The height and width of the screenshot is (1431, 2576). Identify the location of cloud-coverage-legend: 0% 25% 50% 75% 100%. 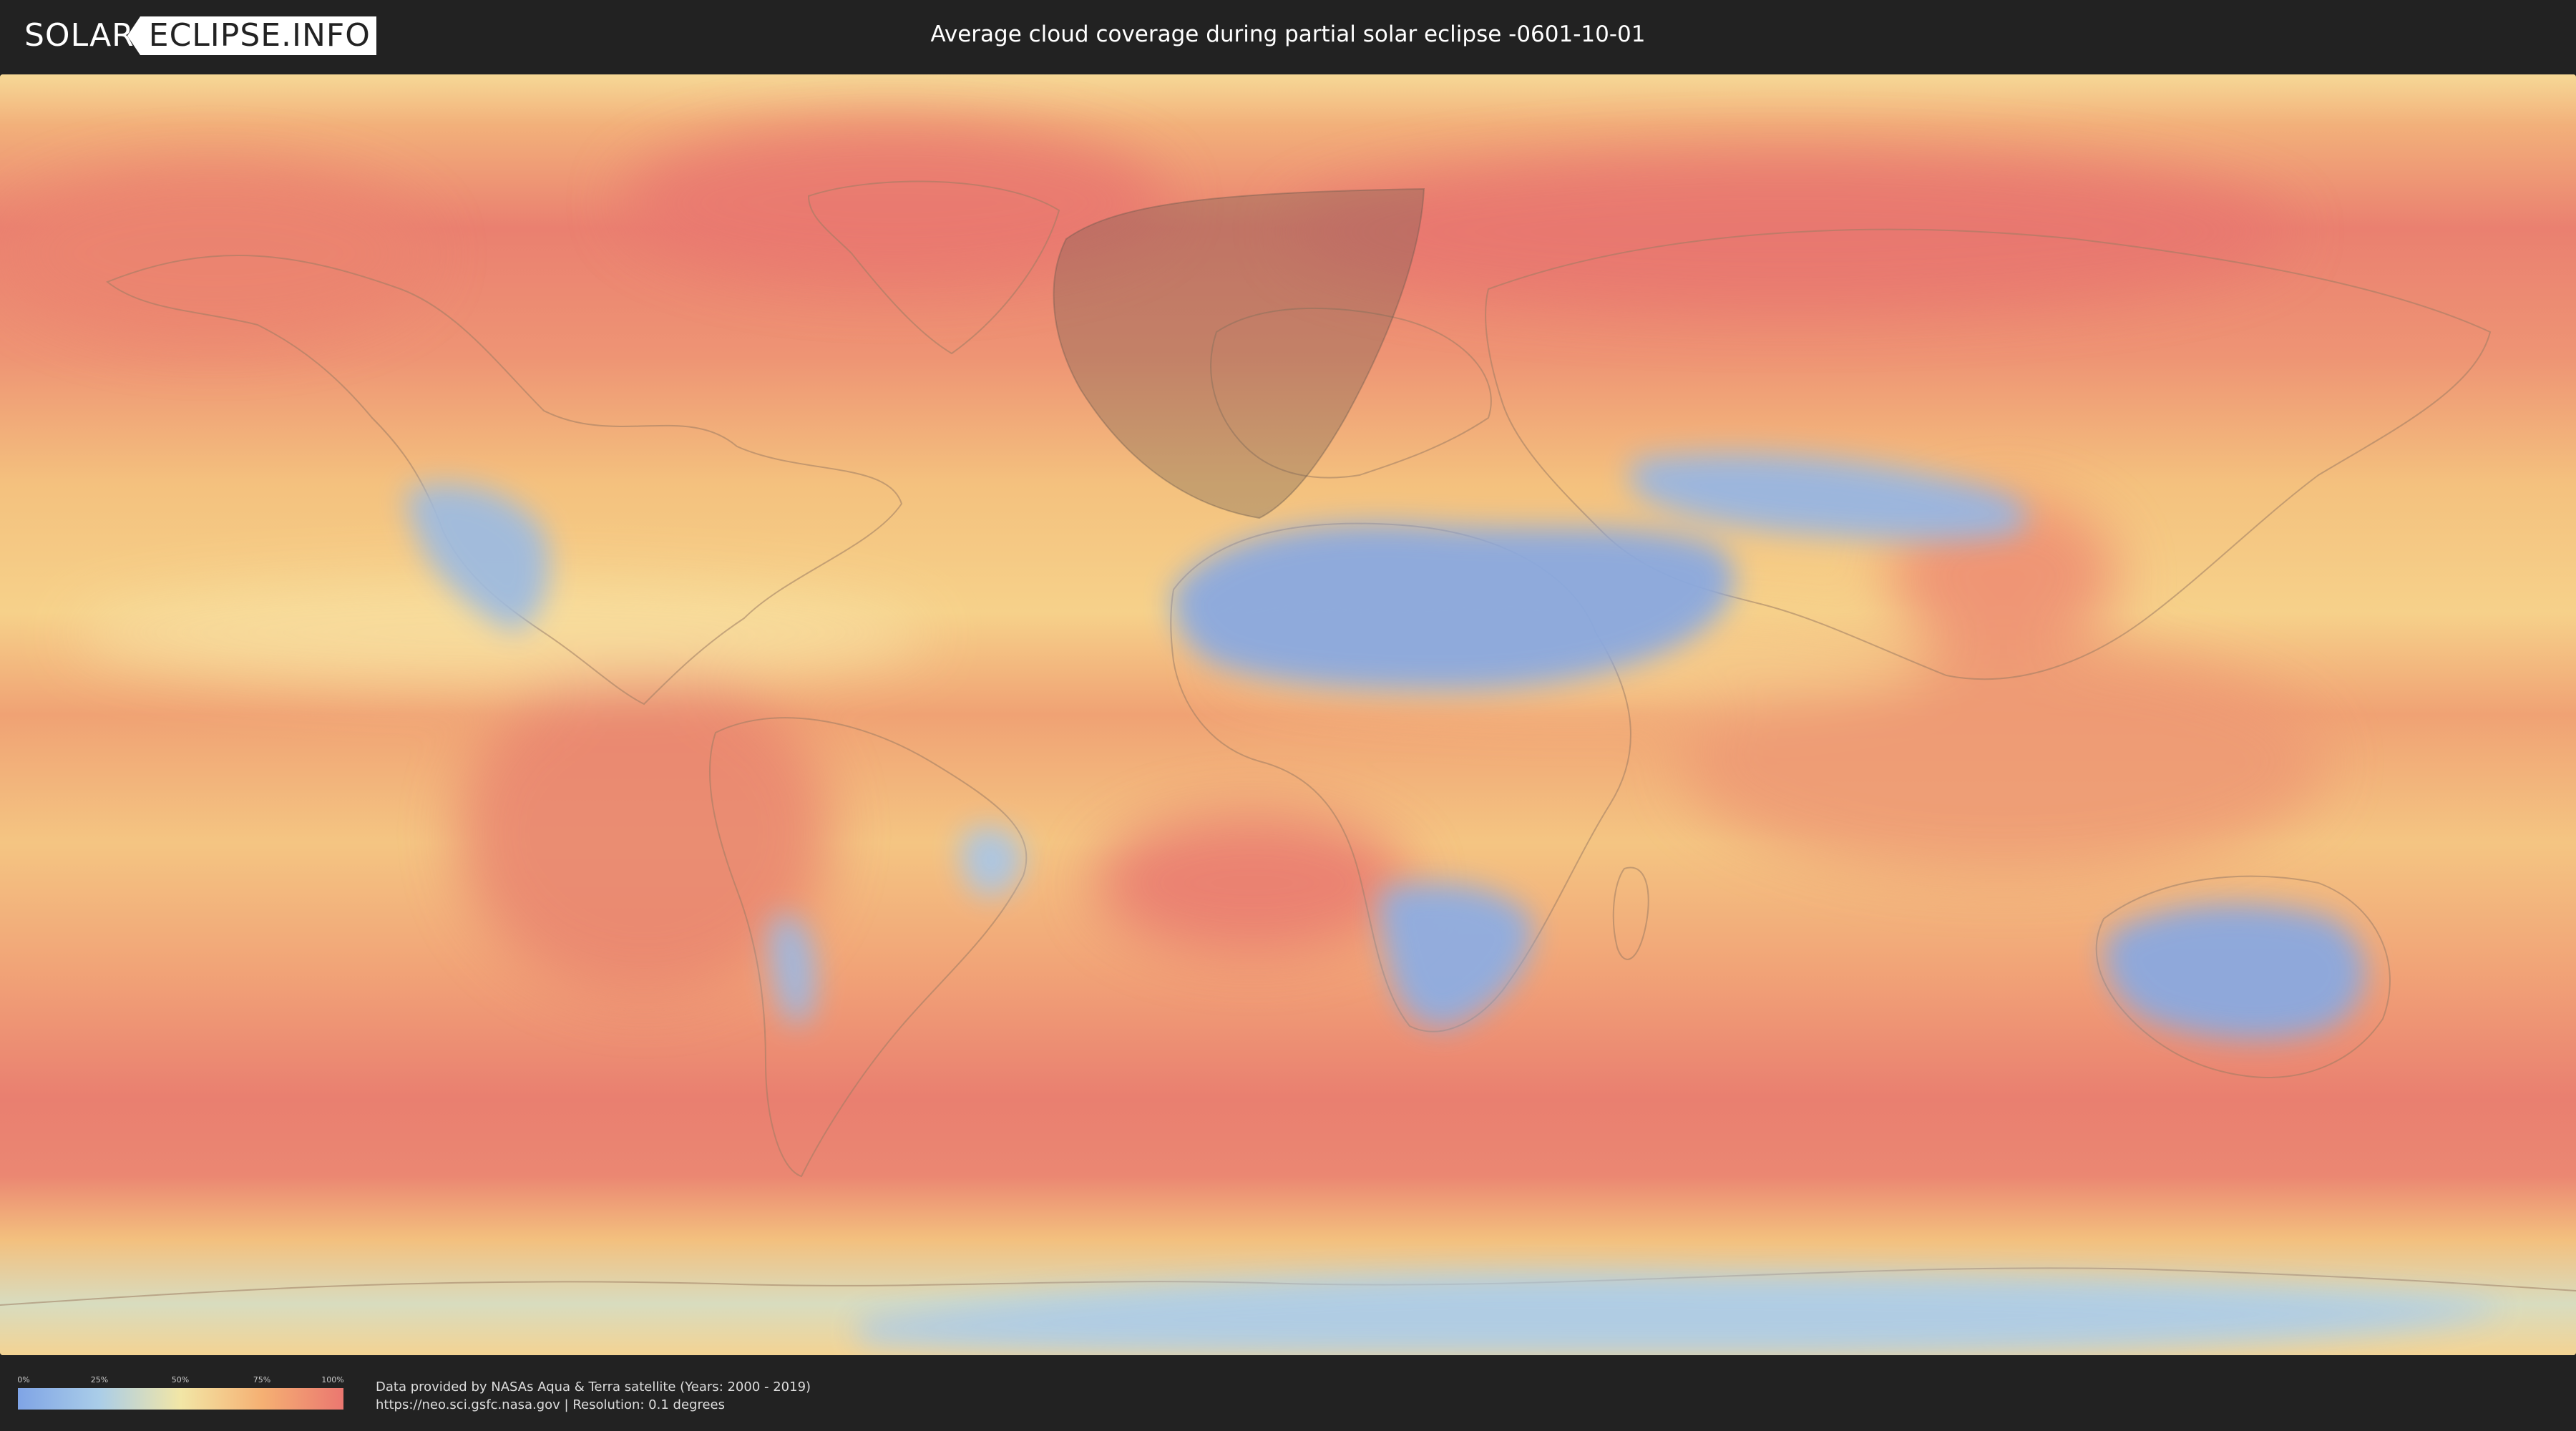
(180, 1393).